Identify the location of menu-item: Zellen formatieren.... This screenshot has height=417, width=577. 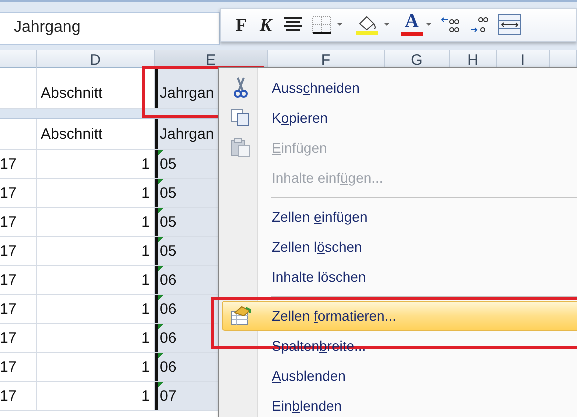
(399, 316).